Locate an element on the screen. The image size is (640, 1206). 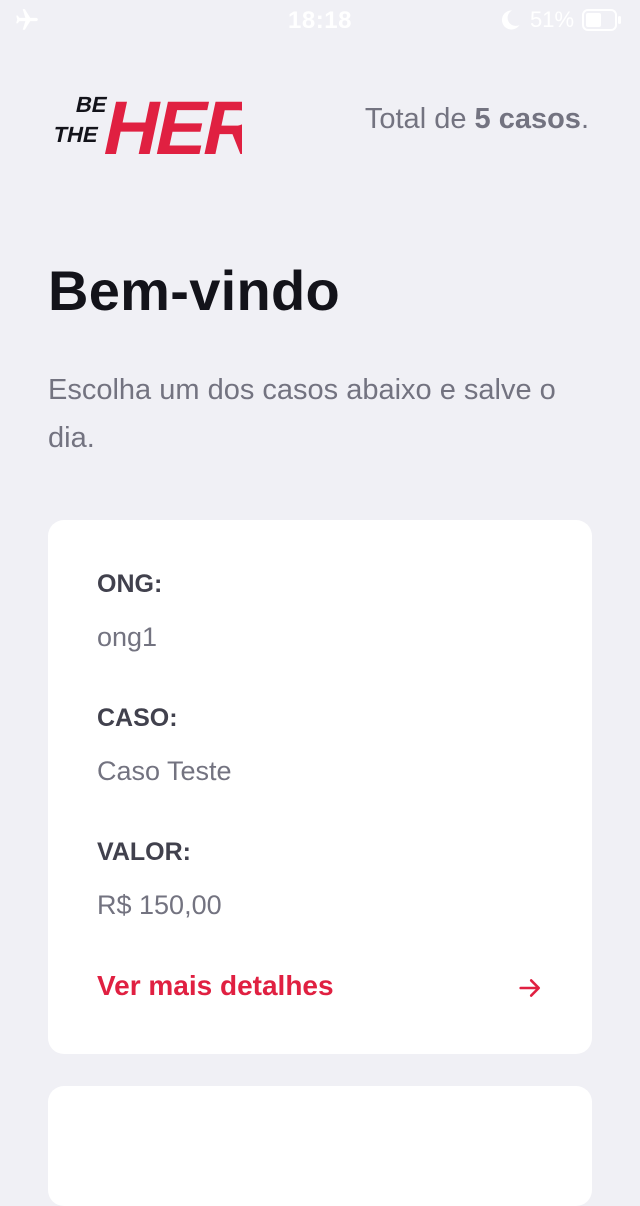
details-button: Ver mais detalhes is located at coordinates (320, 988).